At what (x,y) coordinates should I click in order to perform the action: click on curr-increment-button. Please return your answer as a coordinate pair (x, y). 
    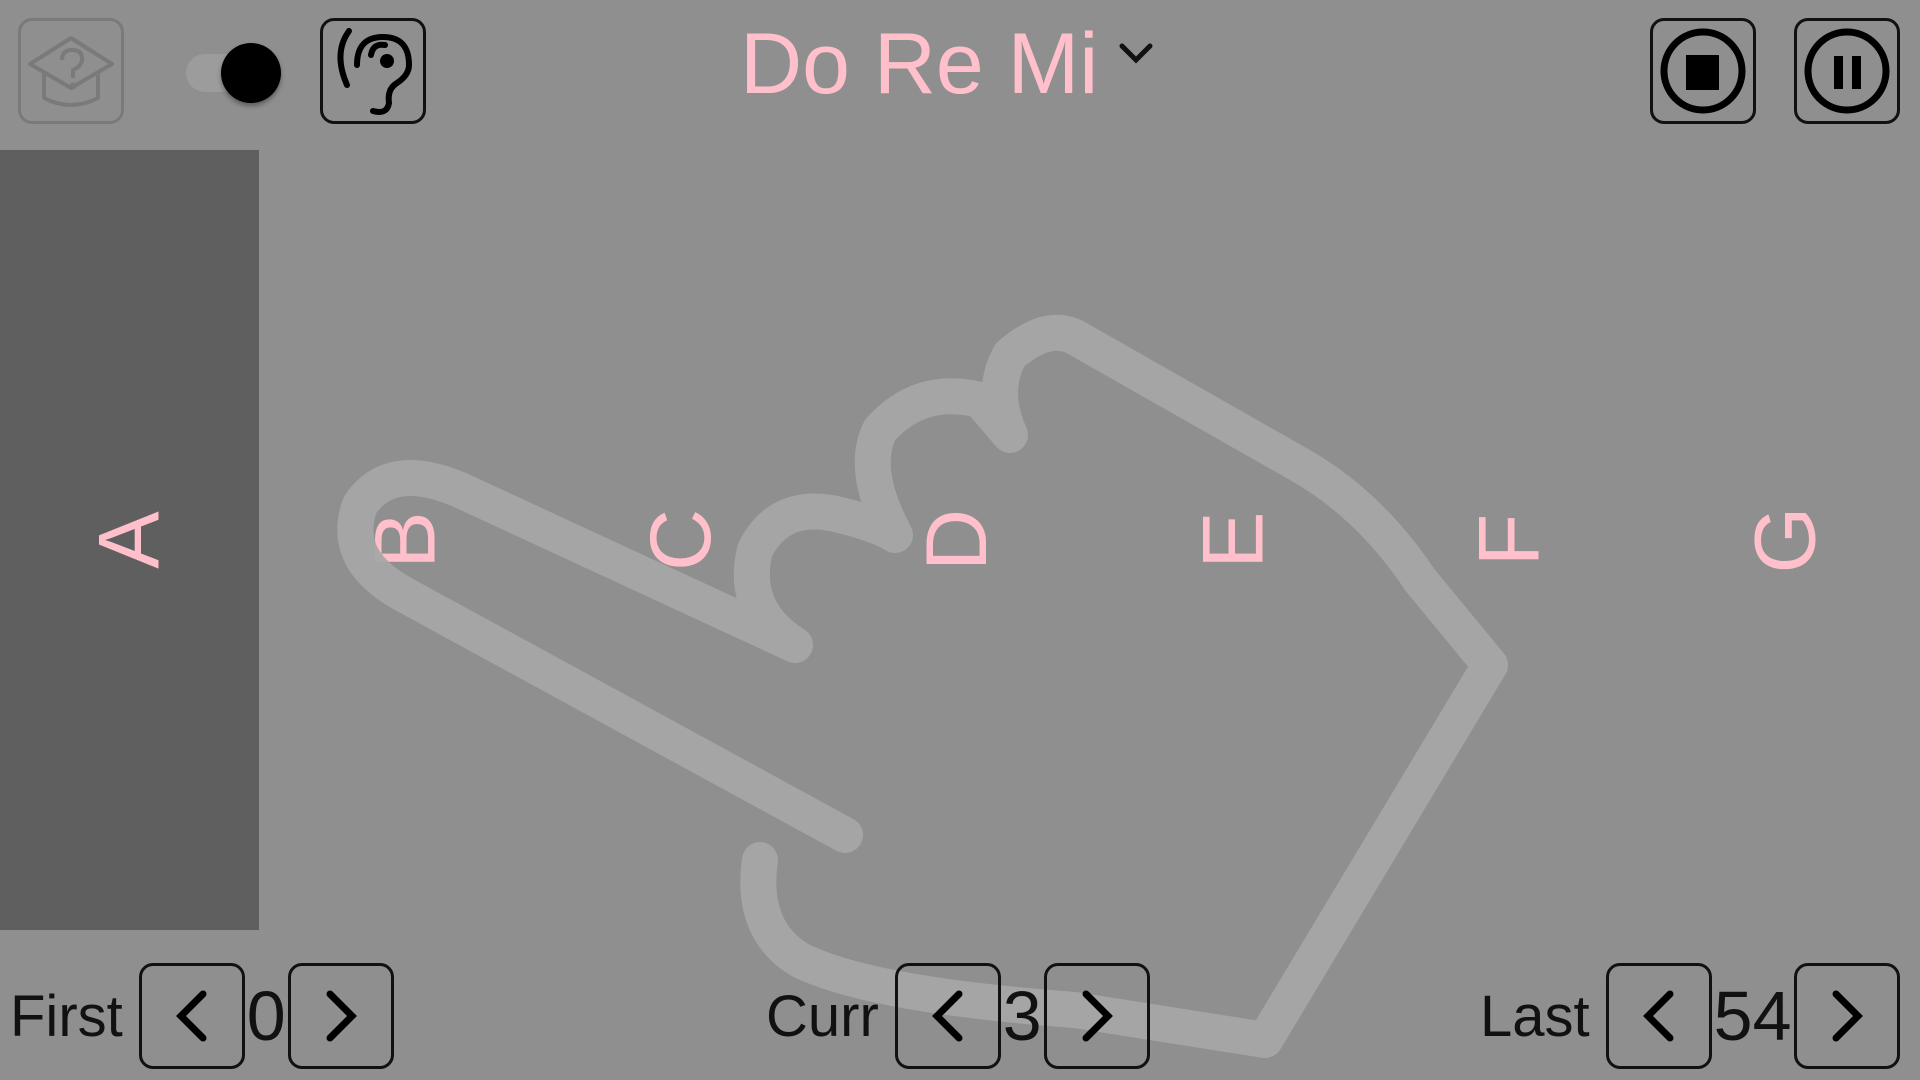
    Looking at the image, I should click on (1096, 1016).